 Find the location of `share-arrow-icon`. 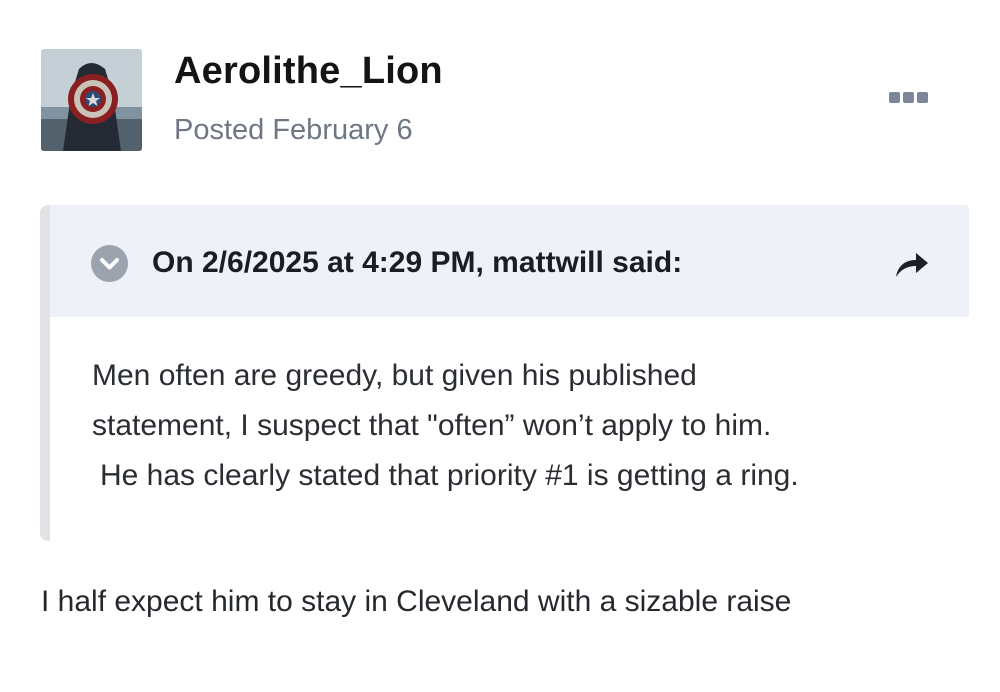

share-arrow-icon is located at coordinates (912, 265).